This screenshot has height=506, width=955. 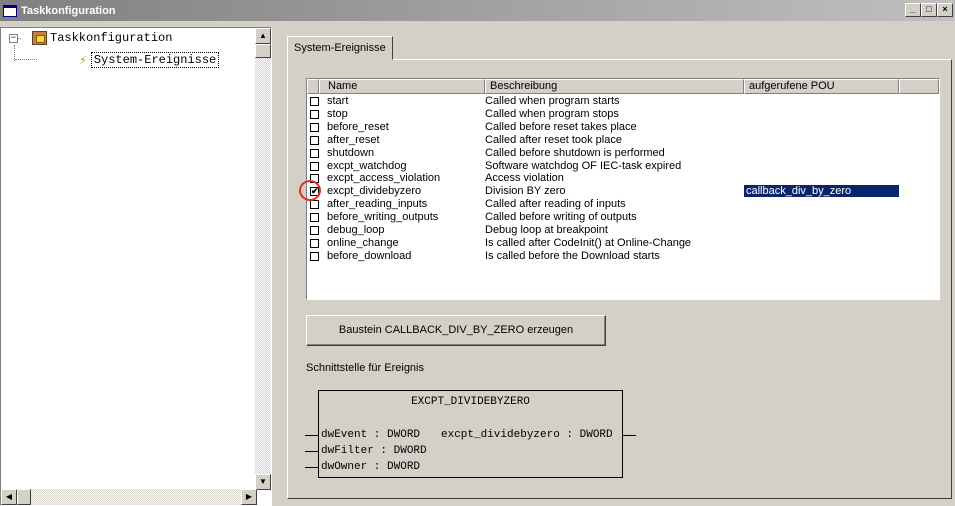 I want to click on event-name: start, so click(x=338, y=101).